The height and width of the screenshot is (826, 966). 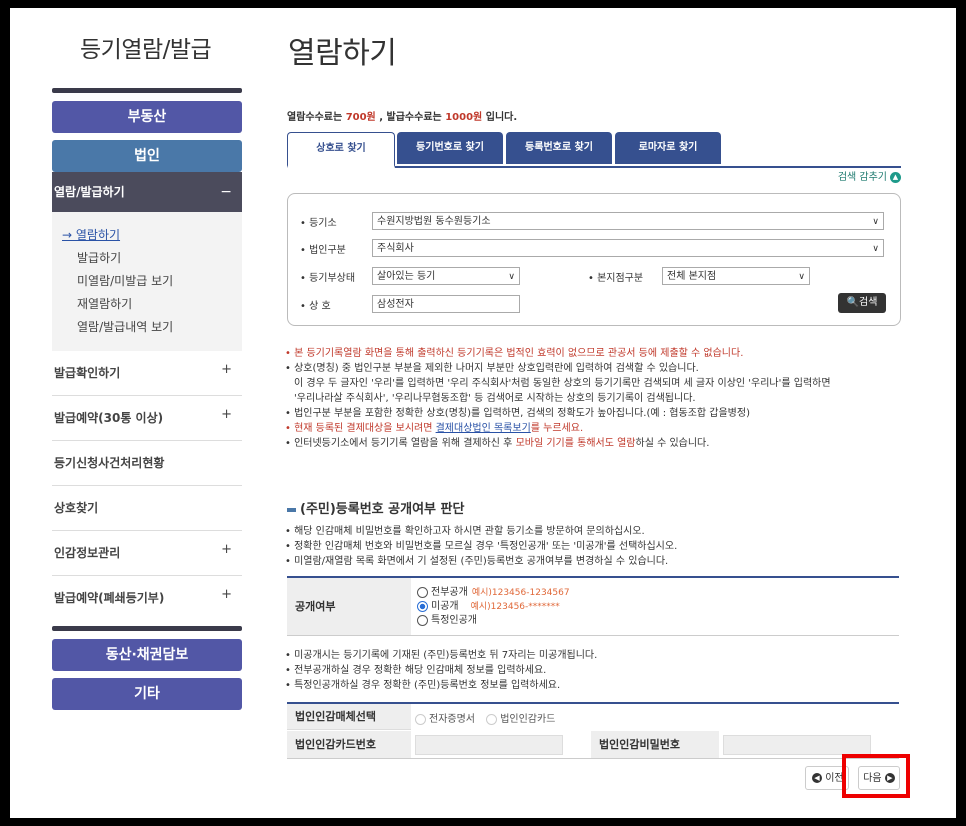 I want to click on corp-type-value: 주식회사, so click(x=395, y=248).